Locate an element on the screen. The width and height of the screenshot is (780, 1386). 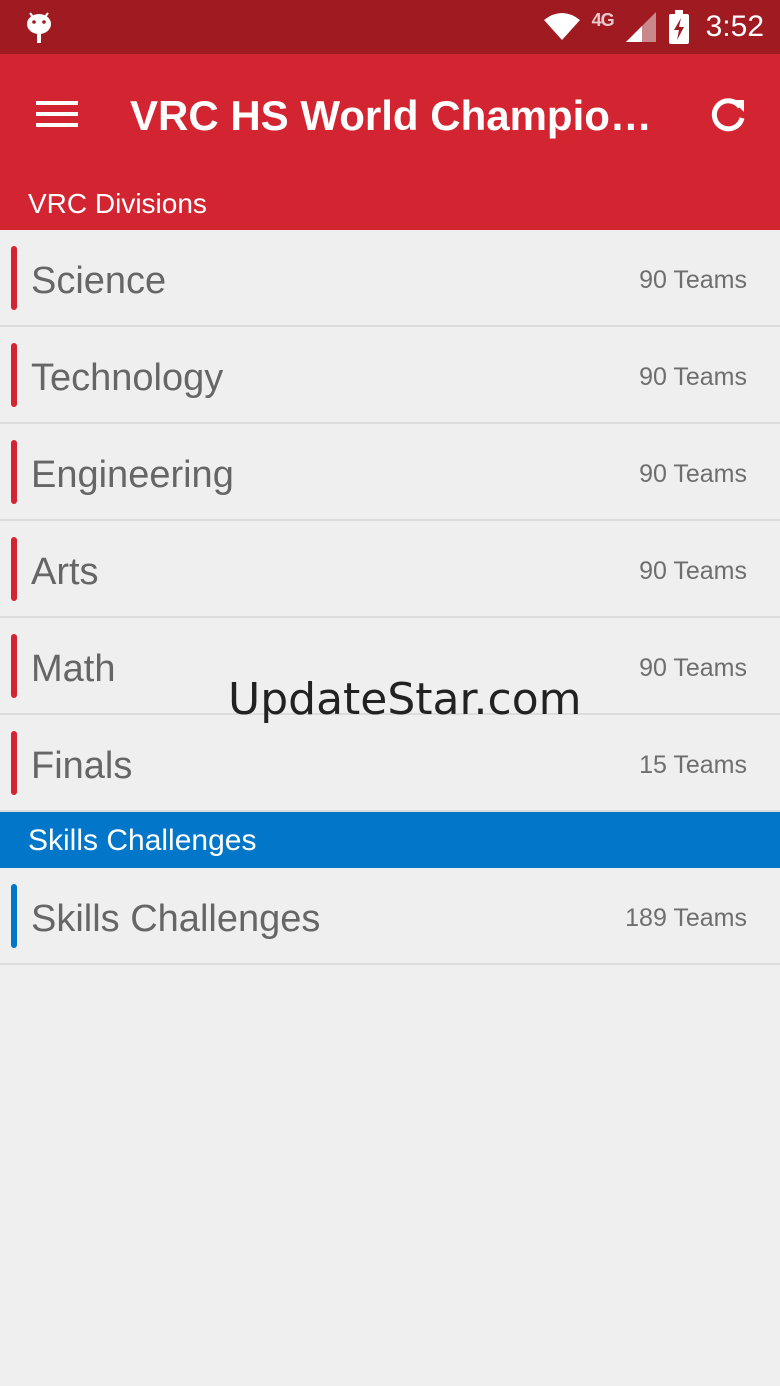
status-bar: 4G 3:52 is located at coordinates (390, 27).